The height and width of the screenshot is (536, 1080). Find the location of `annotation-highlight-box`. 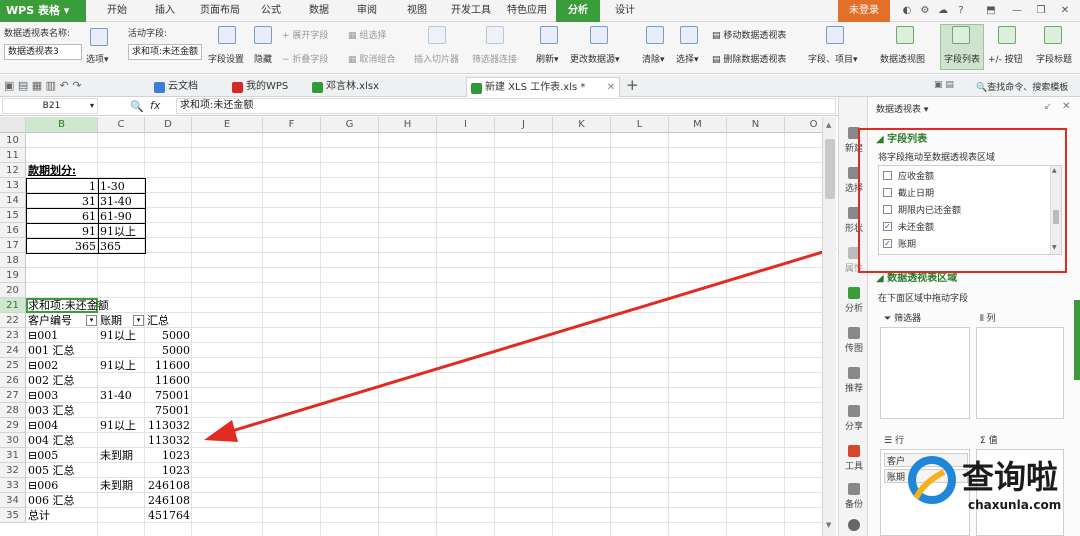

annotation-highlight-box is located at coordinates (962, 200).